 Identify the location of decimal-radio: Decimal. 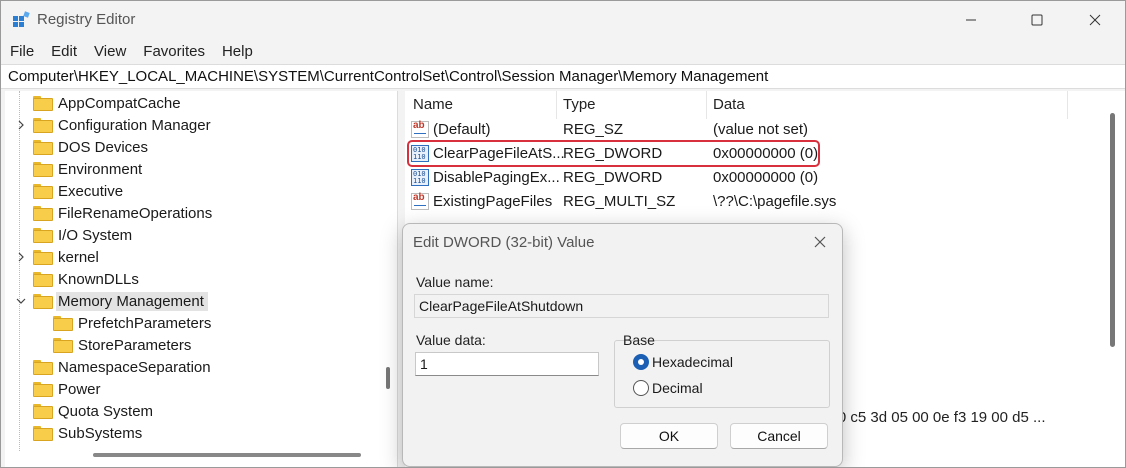
(668, 388).